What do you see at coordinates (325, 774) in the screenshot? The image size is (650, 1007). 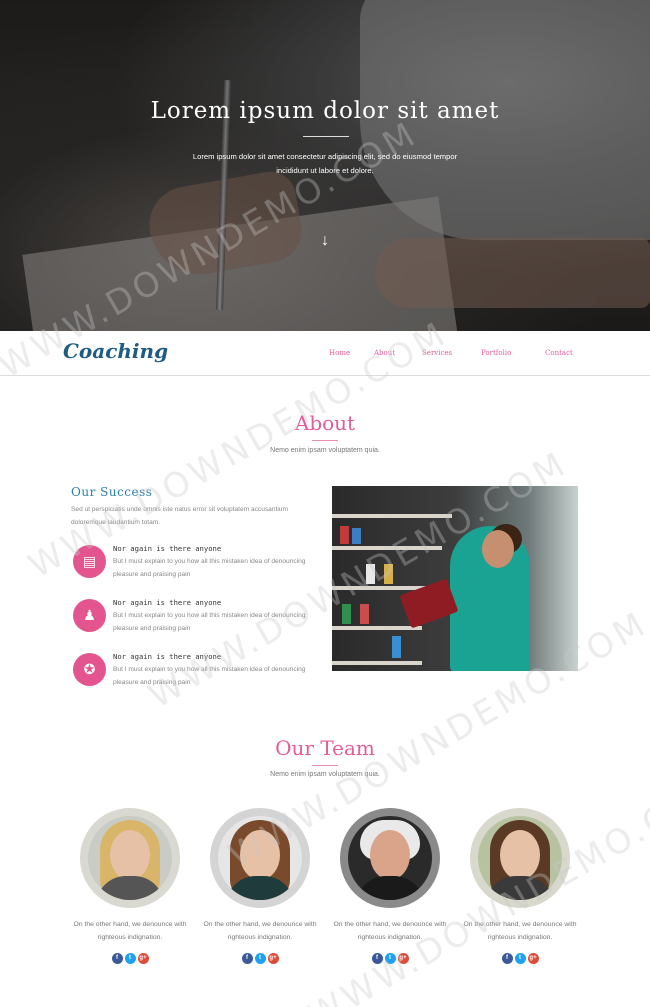 I see `team-subtitle: Nemo enim ipsam voluptatem quia.` at bounding box center [325, 774].